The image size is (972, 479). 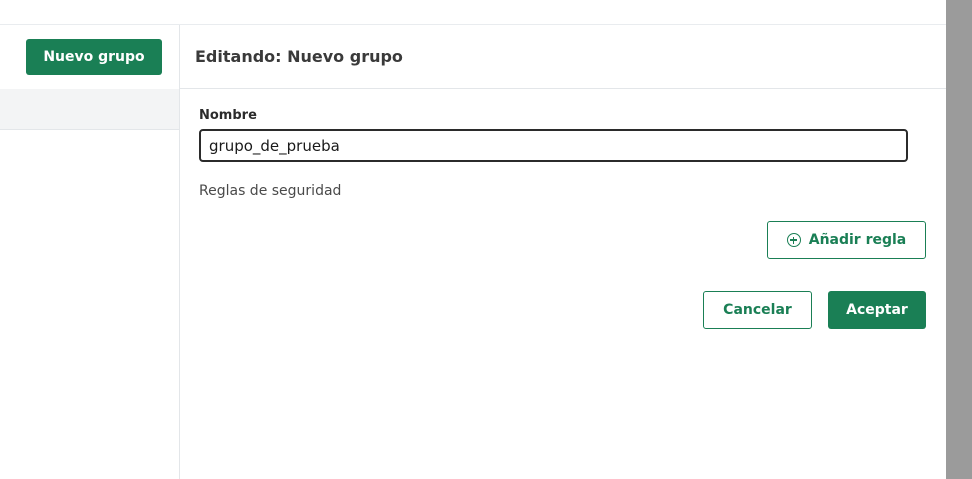 I want to click on page-title: Editando: Nuevo grupo, so click(x=299, y=56).